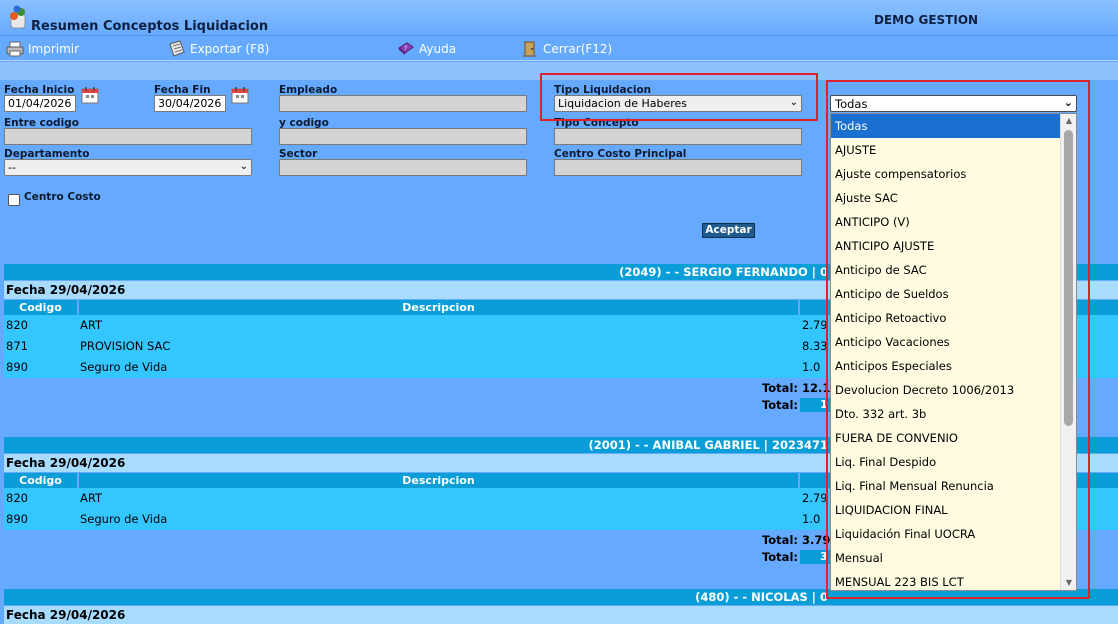 This screenshot has height=624, width=1118. I want to click on group-date: Fecha 29/04/2026, so click(561, 615).